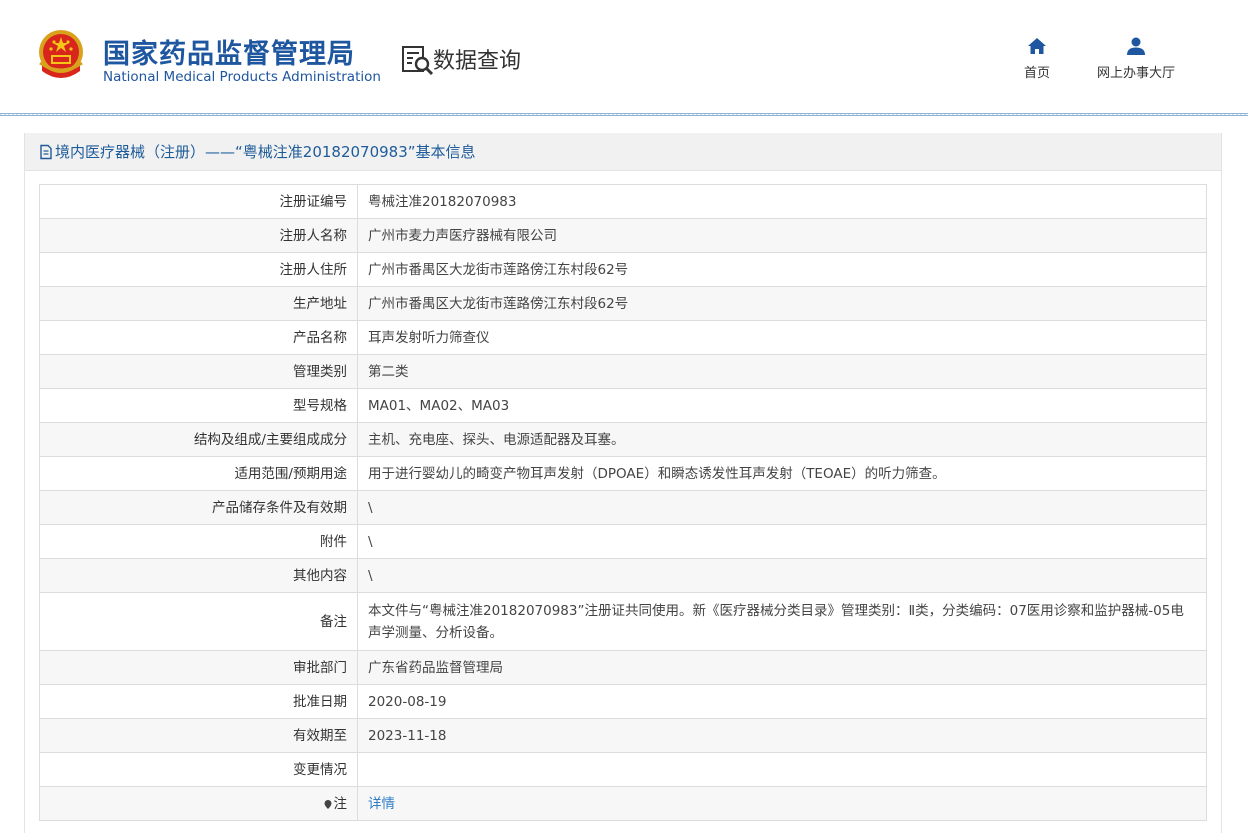 The width and height of the screenshot is (1248, 833). What do you see at coordinates (1136, 58) in the screenshot?
I see `nav-online-hall: 网上办事大厅` at bounding box center [1136, 58].